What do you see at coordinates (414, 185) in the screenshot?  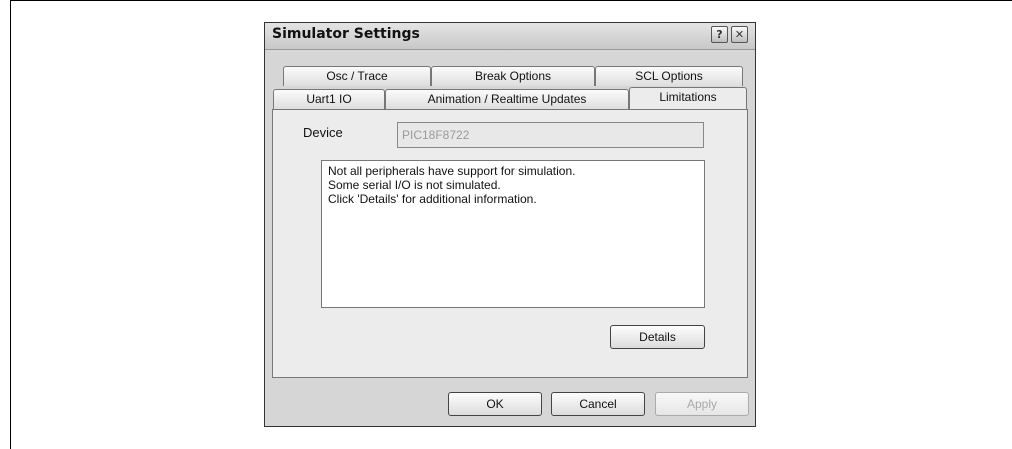 I see `message-line: Some serial I/O is not simulated.` at bounding box center [414, 185].